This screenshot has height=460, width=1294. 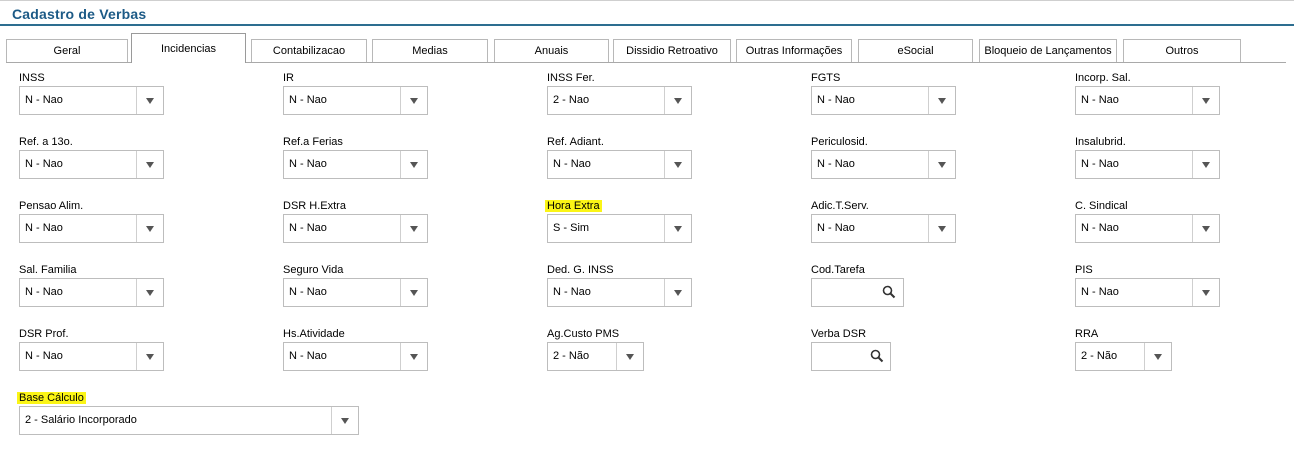 I want to click on ded-g-inss-dropdown-button, so click(x=677, y=292).